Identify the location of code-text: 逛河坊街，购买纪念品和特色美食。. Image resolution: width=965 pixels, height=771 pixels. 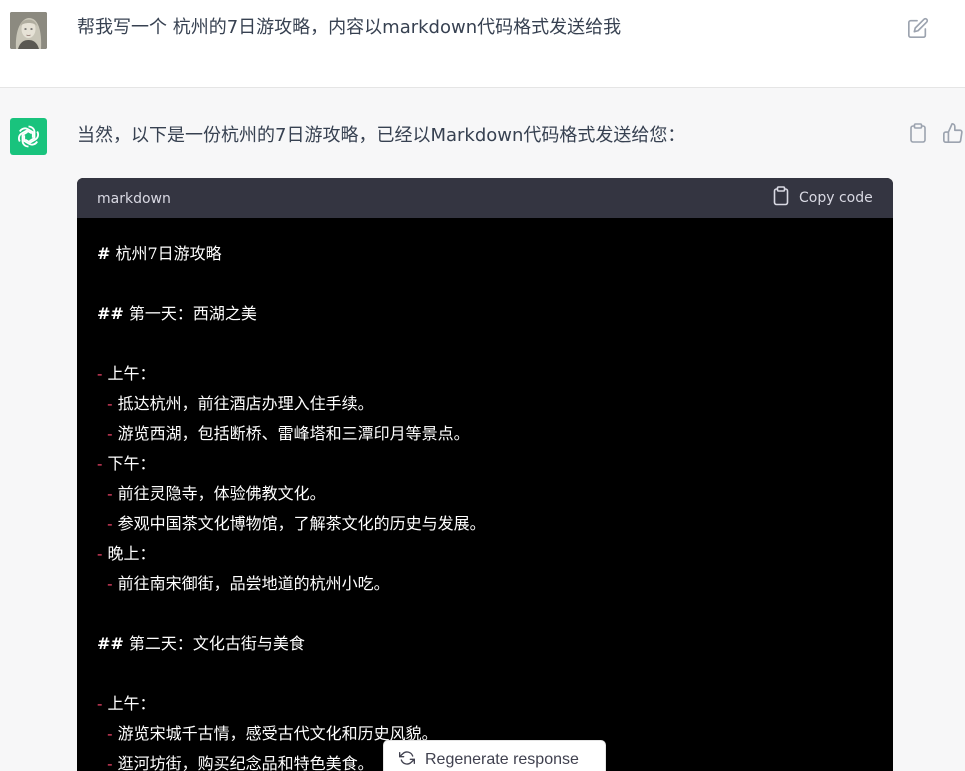
(245, 762).